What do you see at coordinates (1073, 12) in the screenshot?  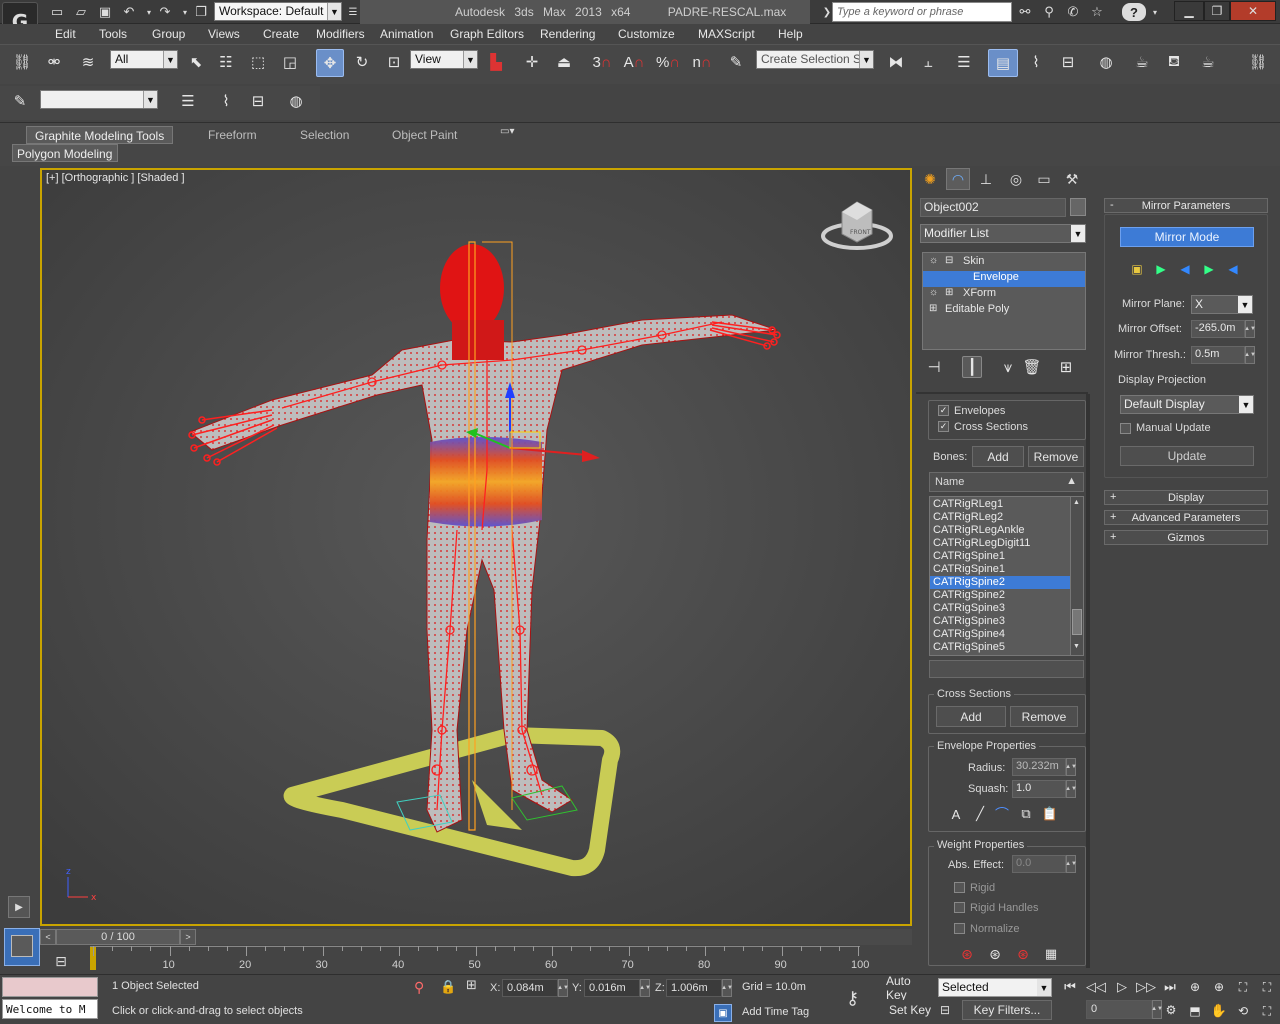 I see `communication-icon: ✆` at bounding box center [1073, 12].